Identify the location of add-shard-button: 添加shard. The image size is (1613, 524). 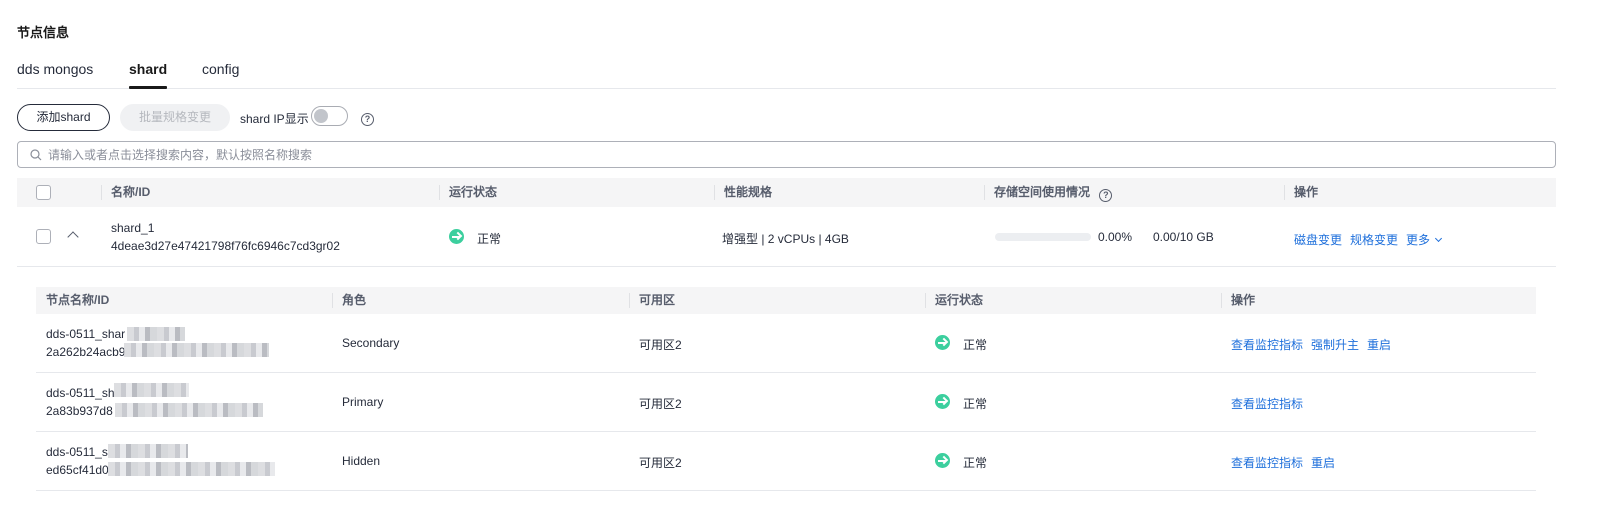
(63, 117).